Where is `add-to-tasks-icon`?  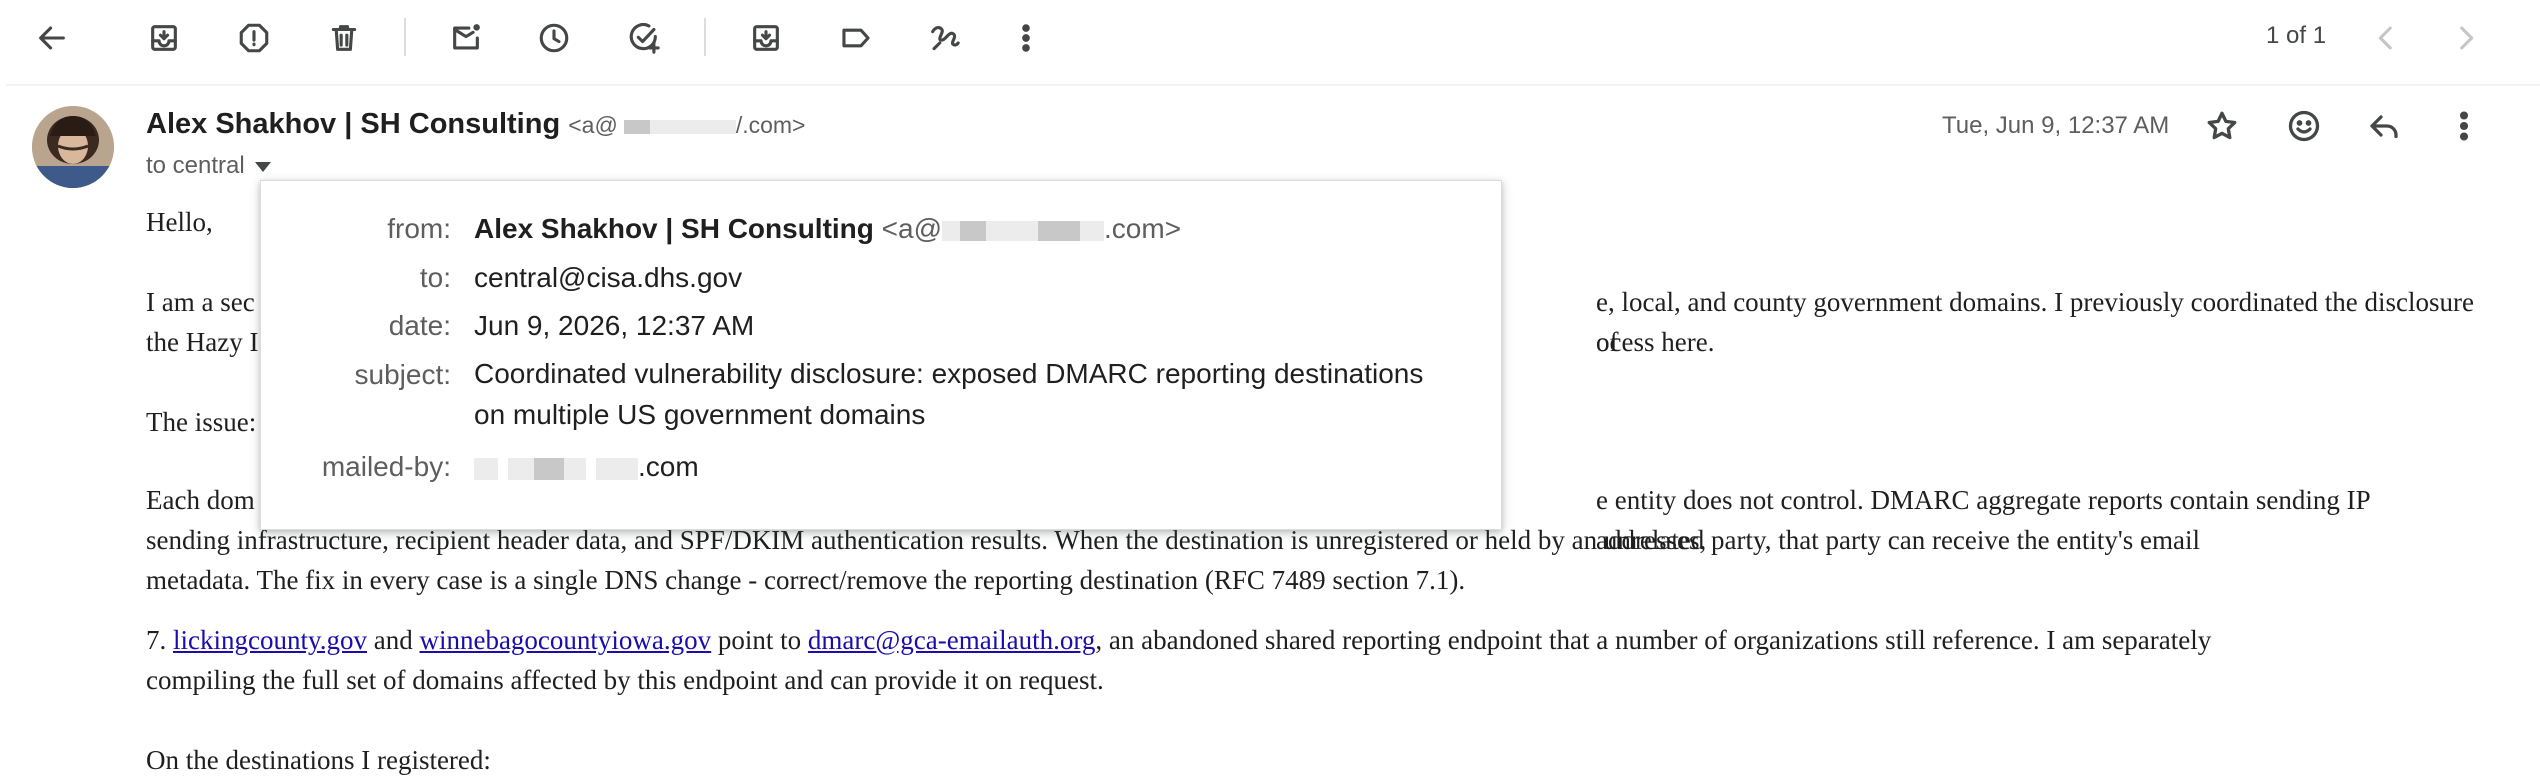
add-to-tasks-icon is located at coordinates (644, 38).